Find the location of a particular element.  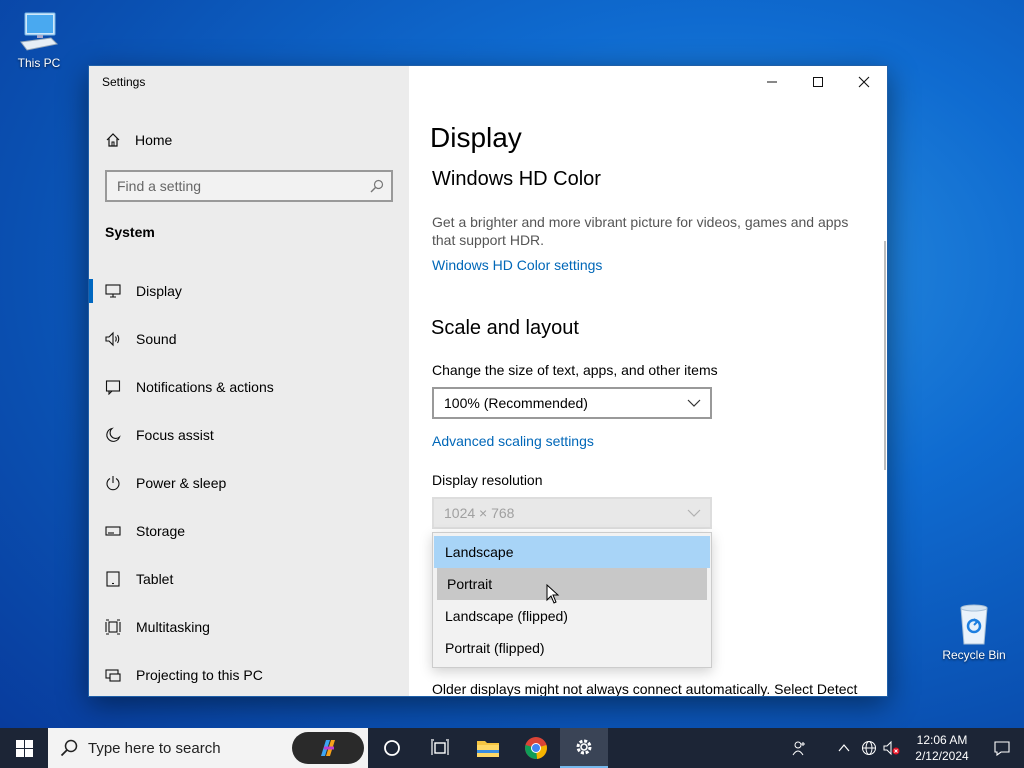

globe-icon is located at coordinates (869, 748).